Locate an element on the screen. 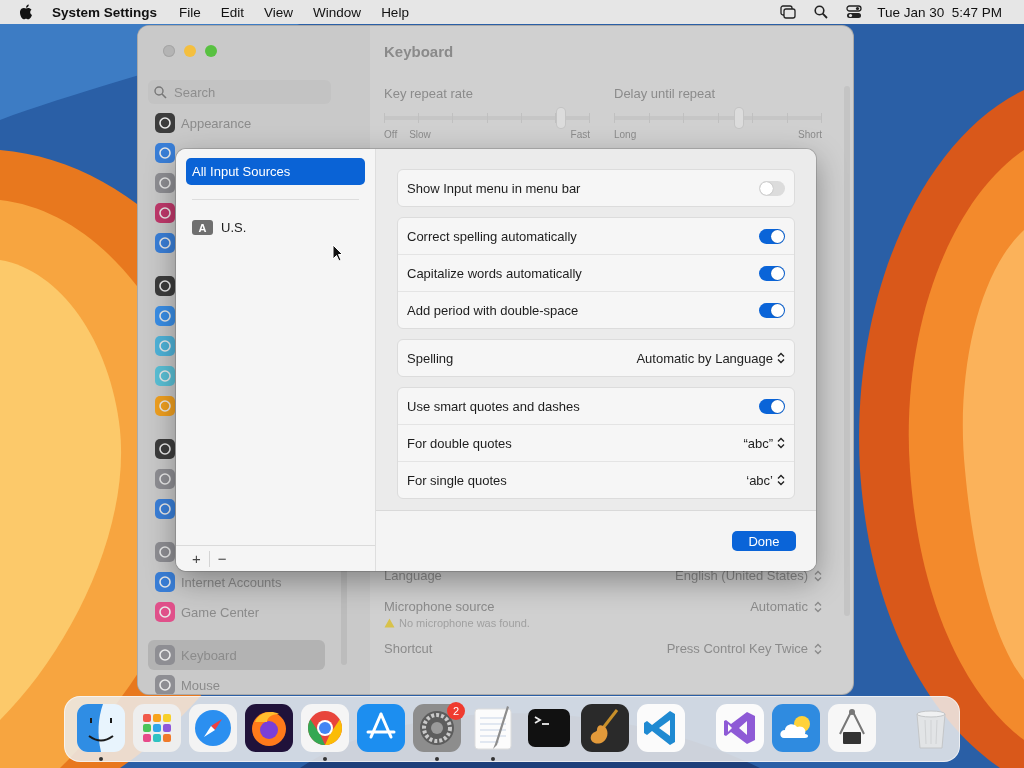 The height and width of the screenshot is (768, 1024). slider-caption: Off is located at coordinates (391, 134).